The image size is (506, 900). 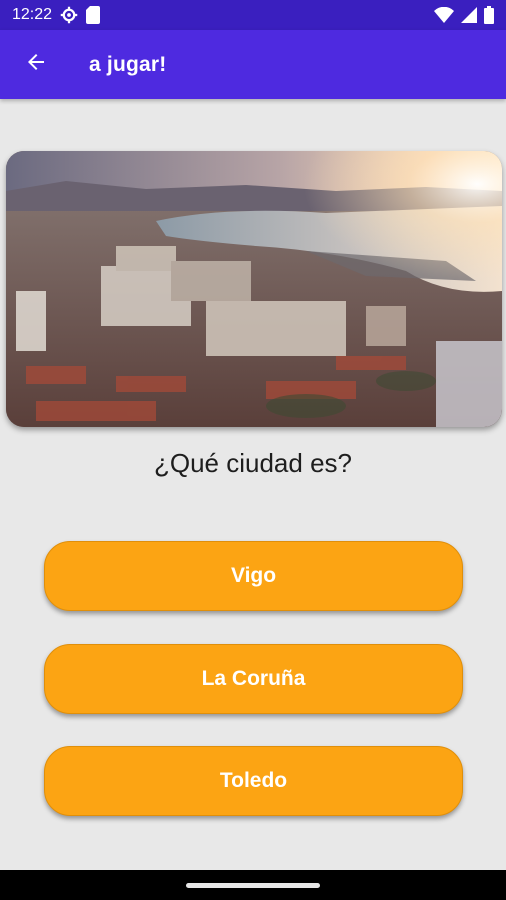 What do you see at coordinates (444, 15) in the screenshot?
I see `wifi-icon` at bounding box center [444, 15].